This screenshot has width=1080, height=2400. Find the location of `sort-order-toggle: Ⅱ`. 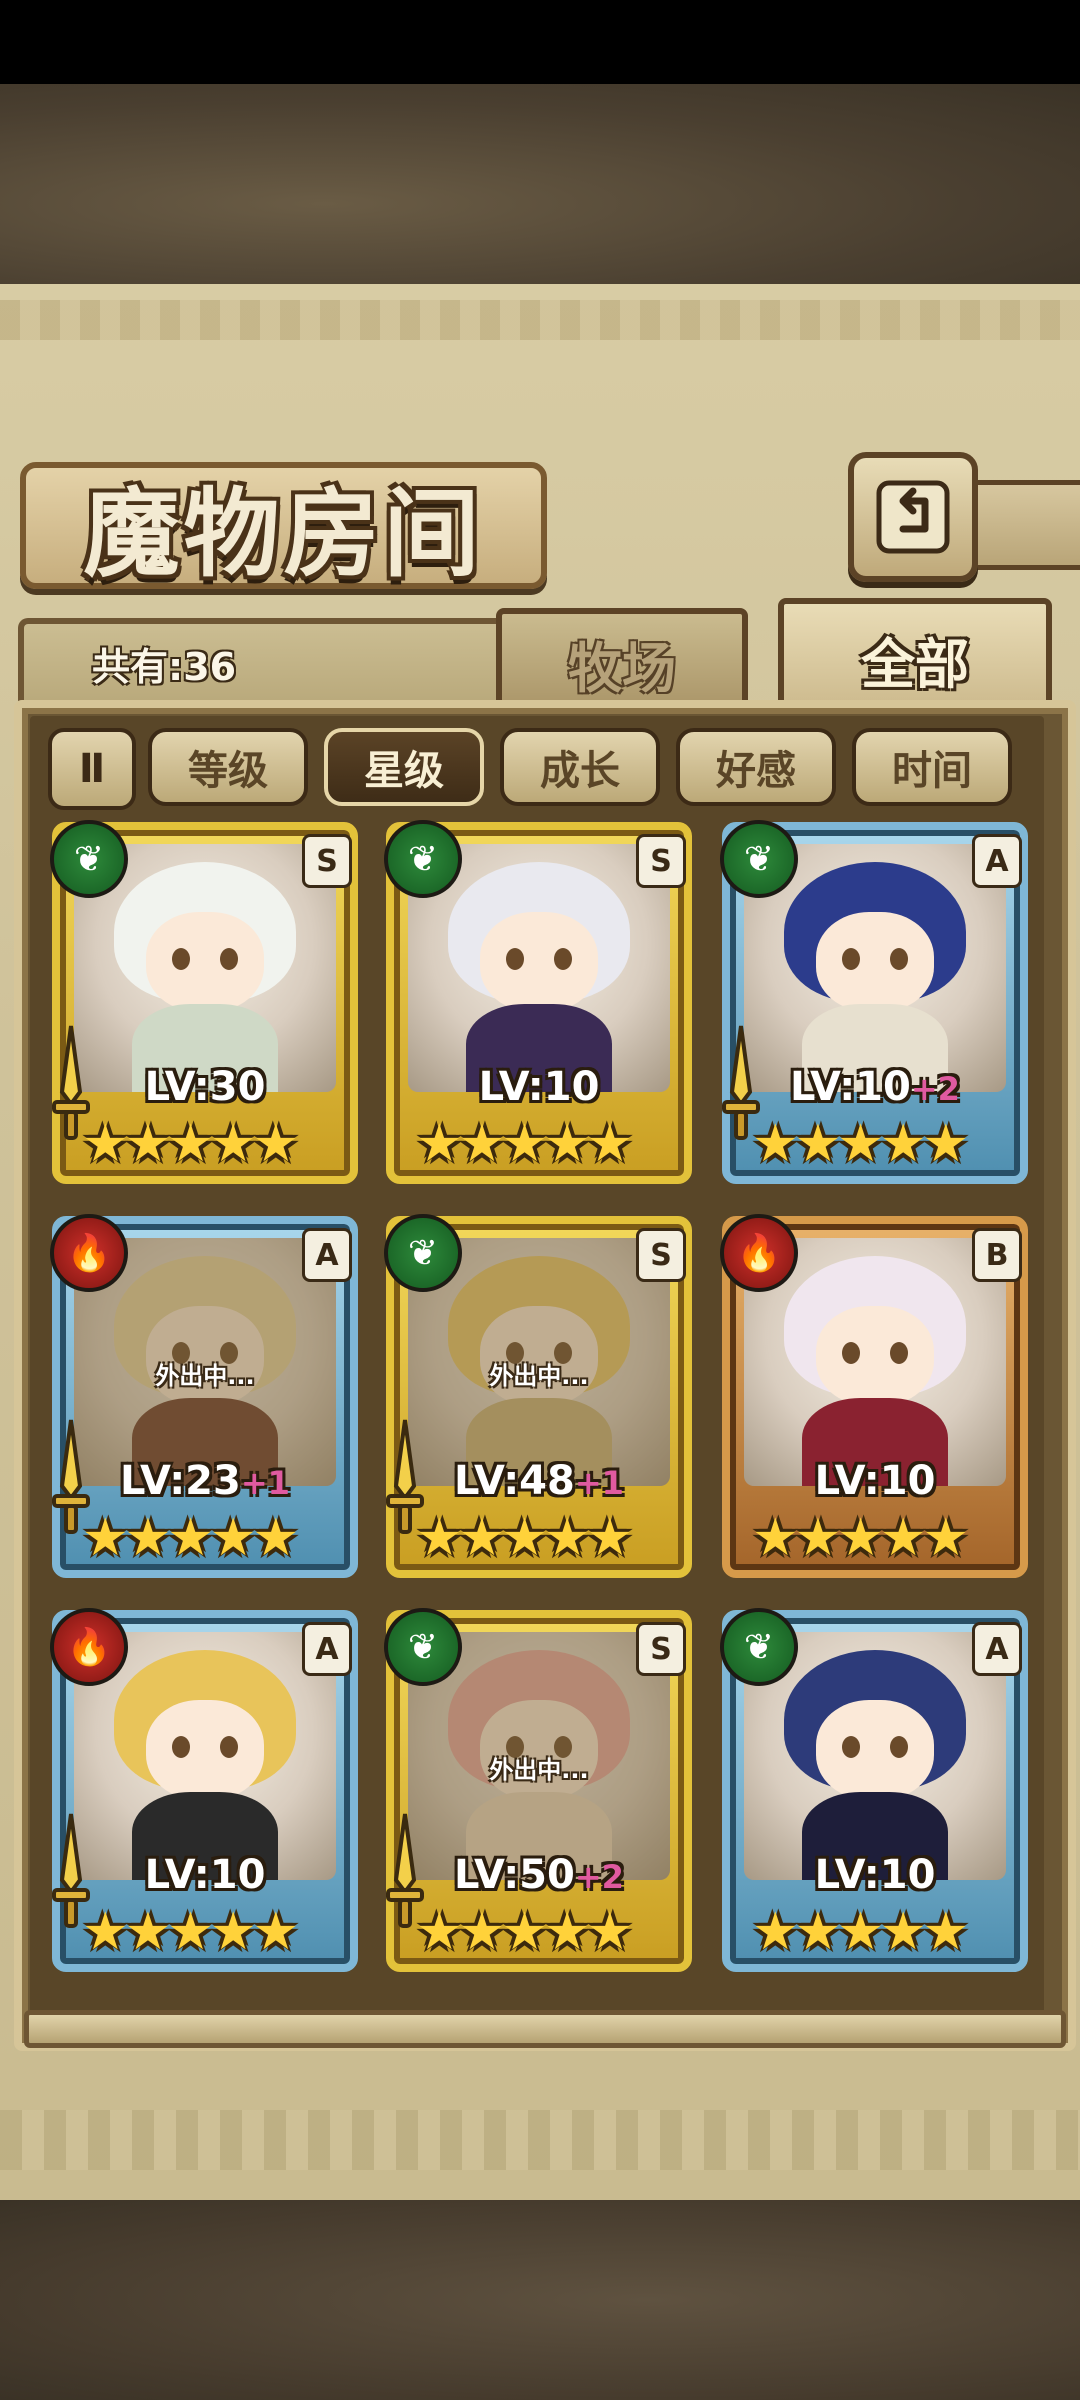

sort-order-toggle: Ⅱ is located at coordinates (92, 769).